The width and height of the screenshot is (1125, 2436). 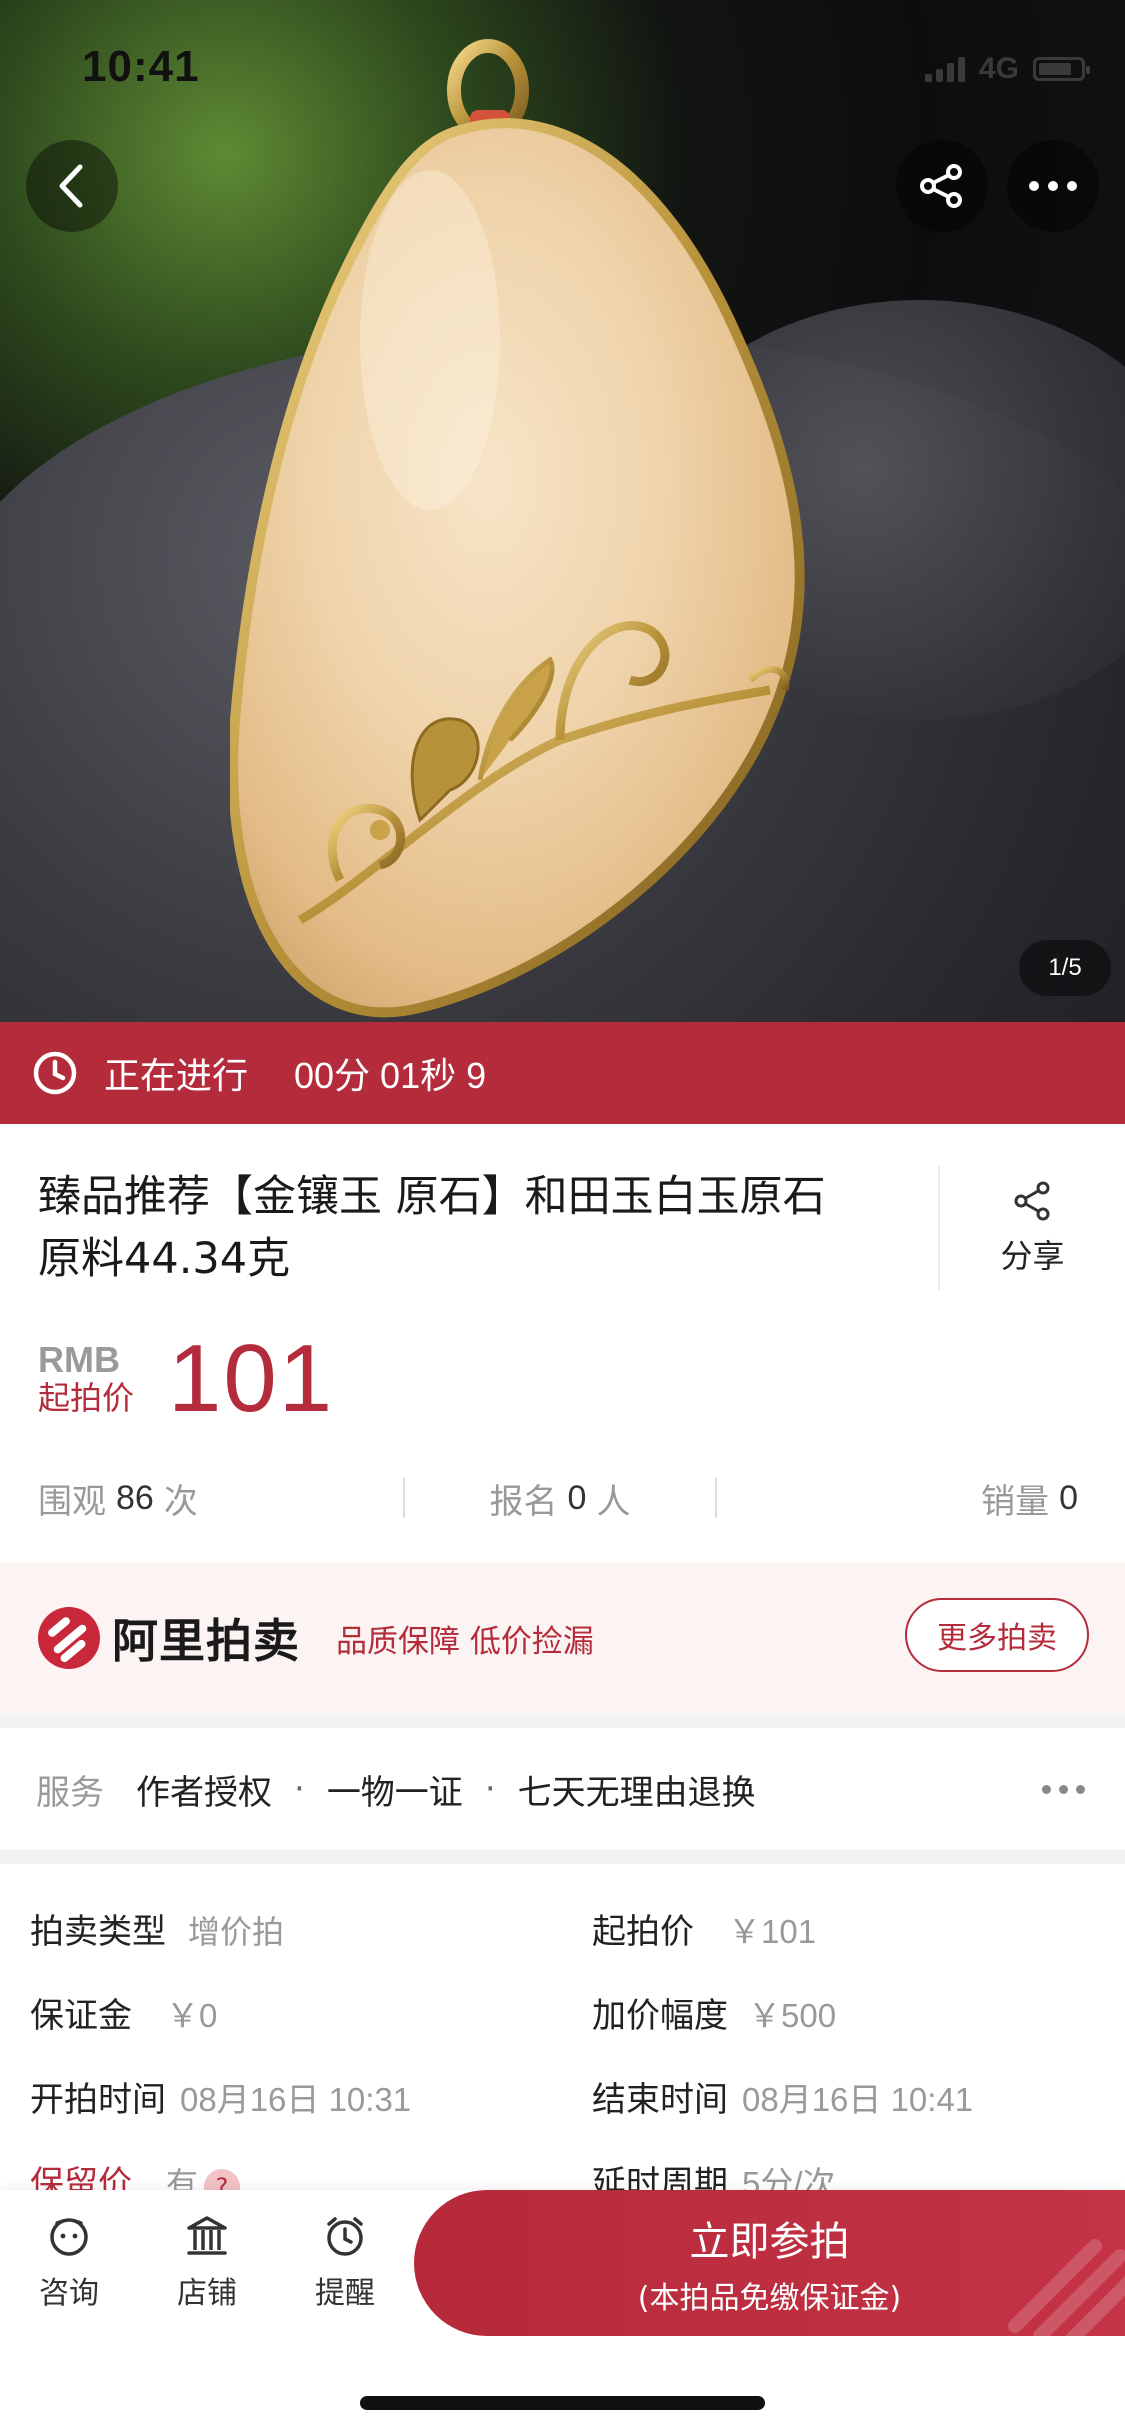 What do you see at coordinates (81, 2177) in the screenshot?
I see `info-label: 保留价` at bounding box center [81, 2177].